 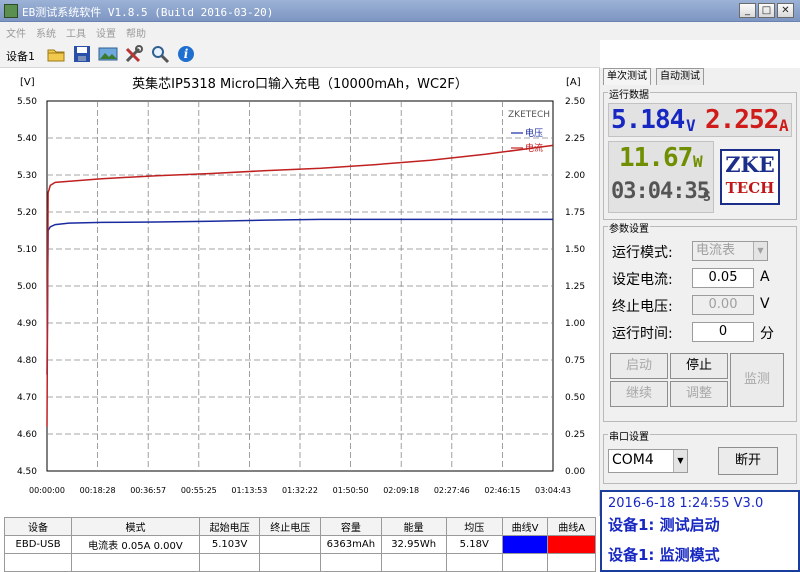 What do you see at coordinates (199, 490) in the screenshot?
I see `x-tick-label: 00:55:25` at bounding box center [199, 490].